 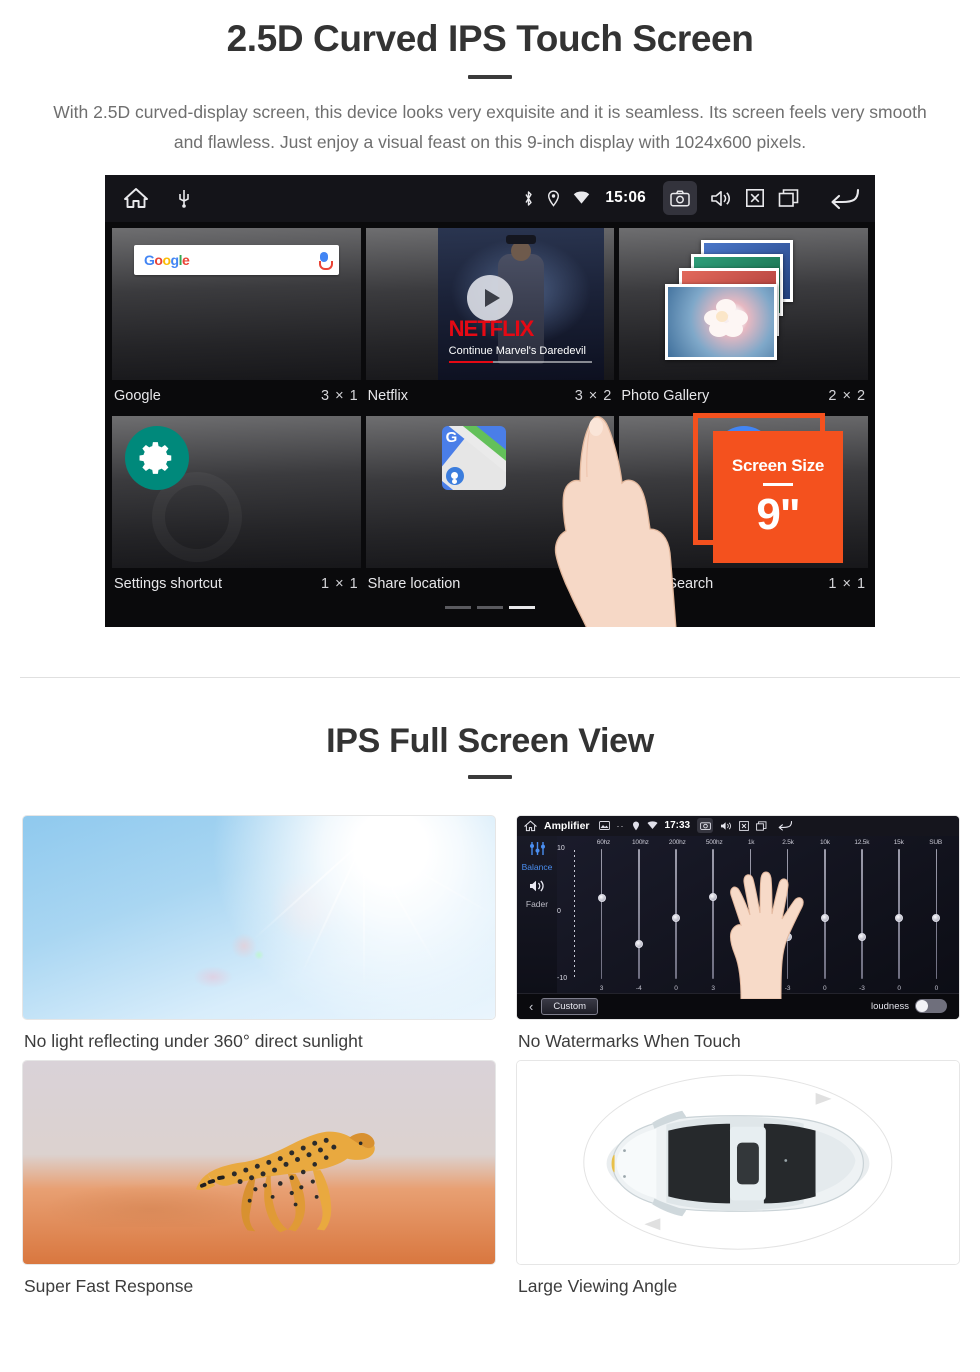 What do you see at coordinates (567, 825) in the screenshot?
I see `amplifier-title: Amplifier` at bounding box center [567, 825].